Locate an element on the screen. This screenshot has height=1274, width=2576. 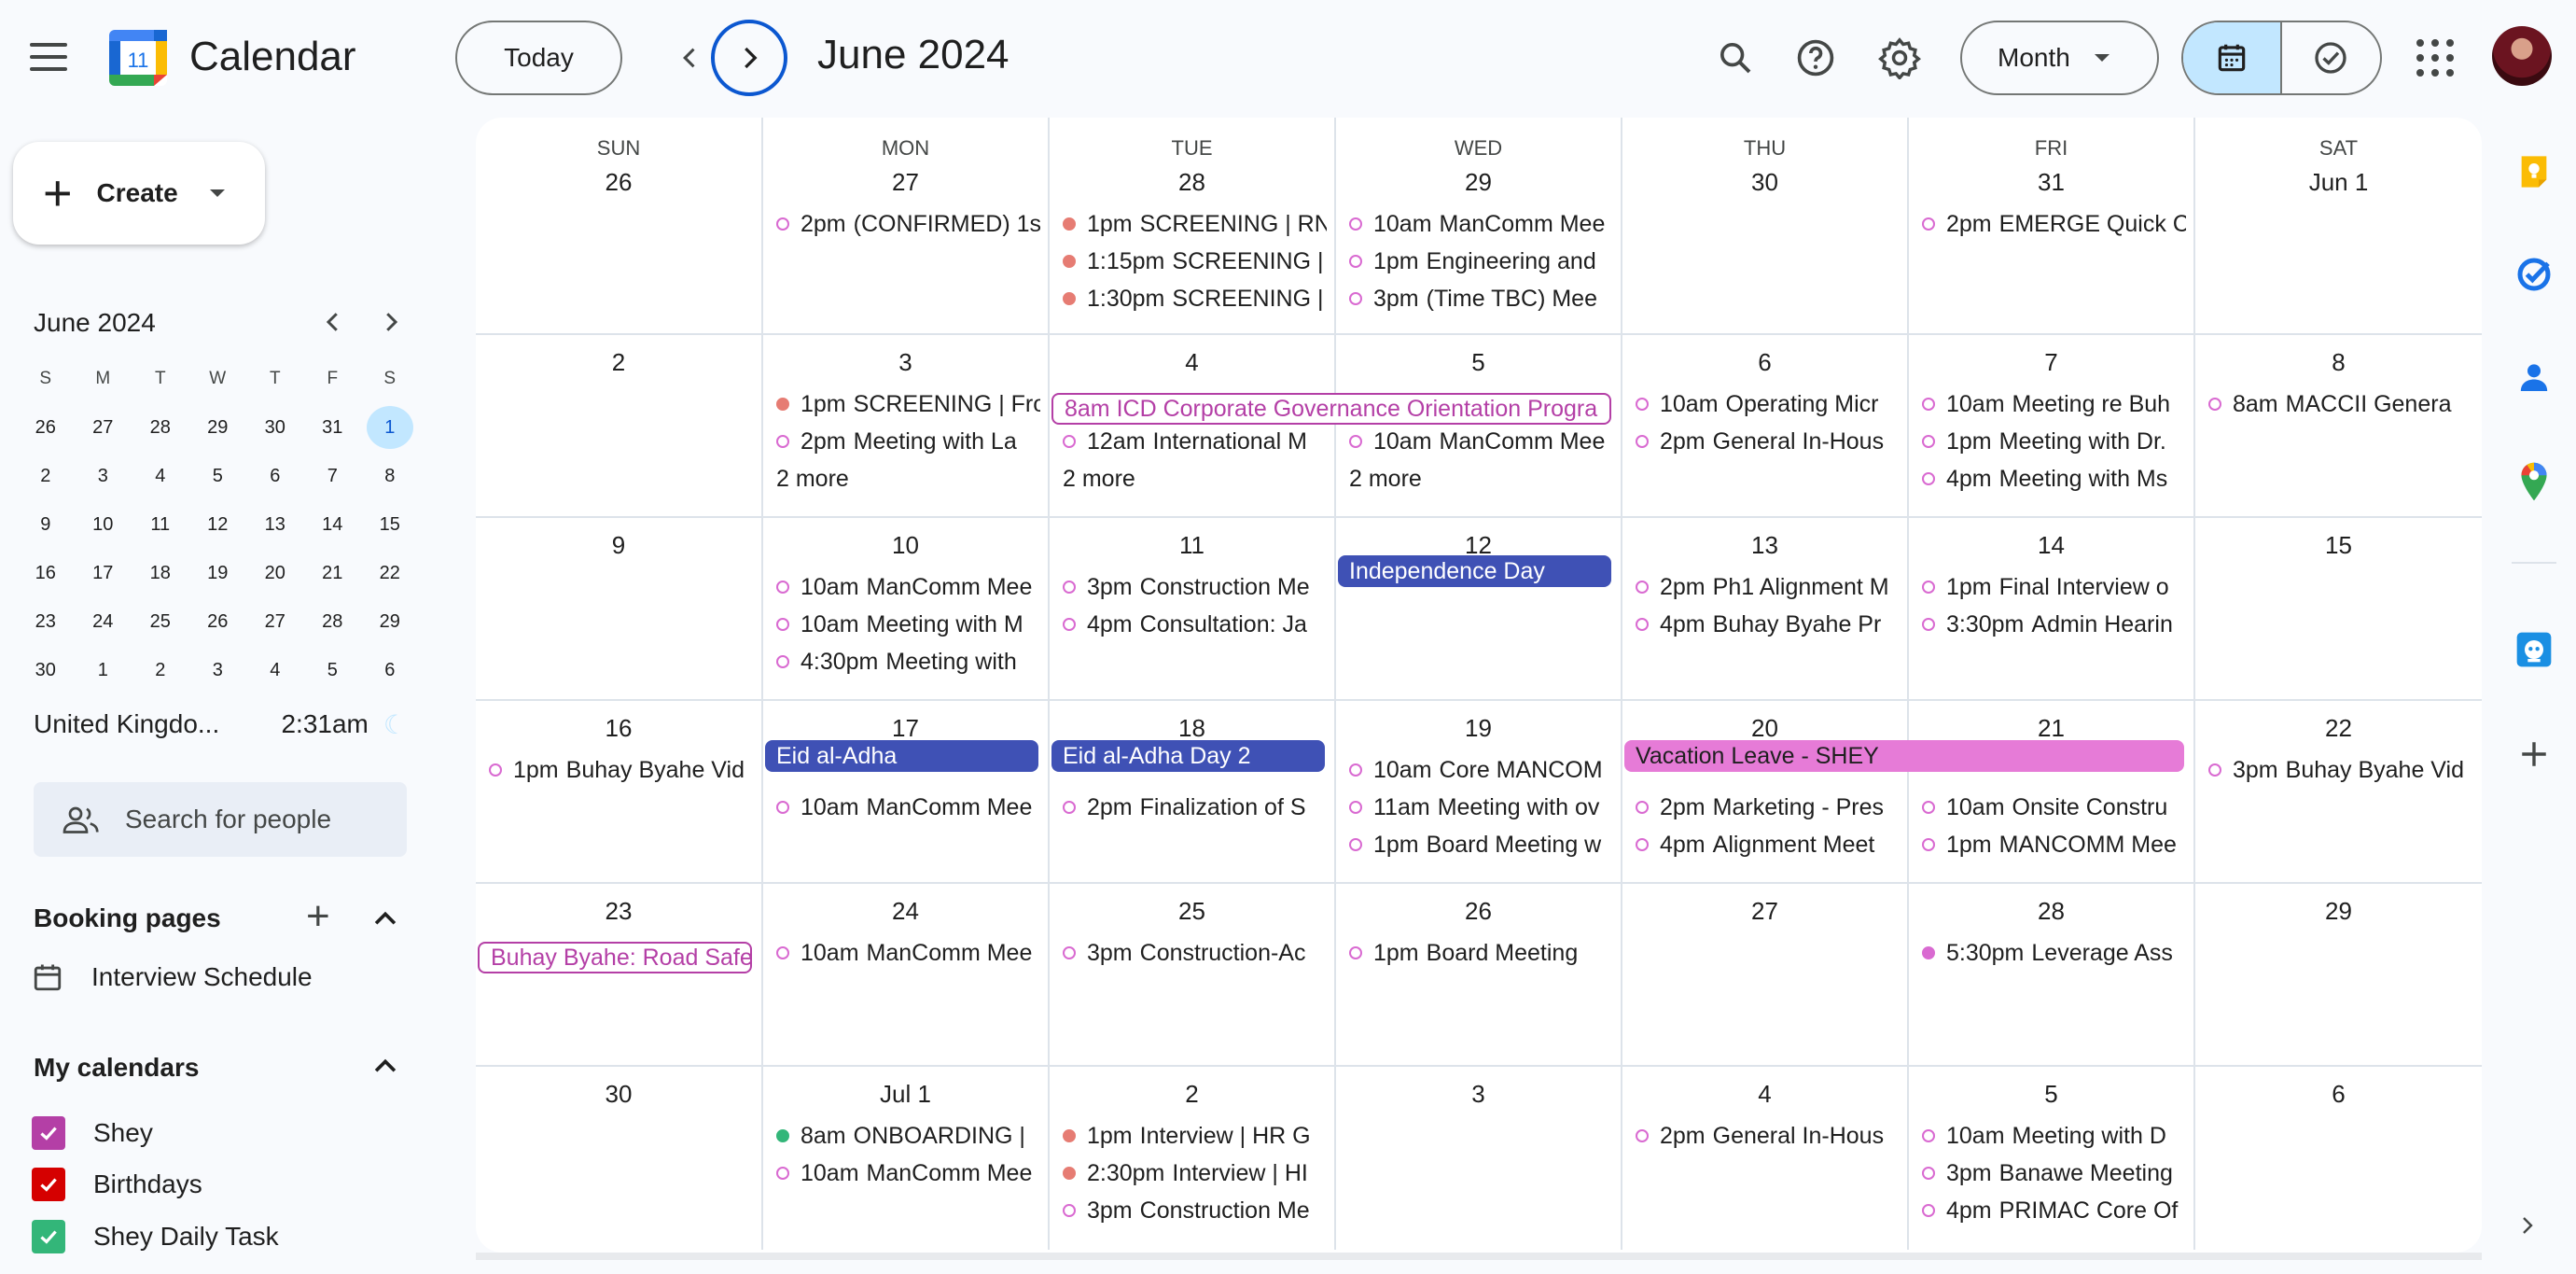
day-cell: 21 10am Onsite Constru 1pm MANCOMM Mee is located at coordinates (2052, 792).